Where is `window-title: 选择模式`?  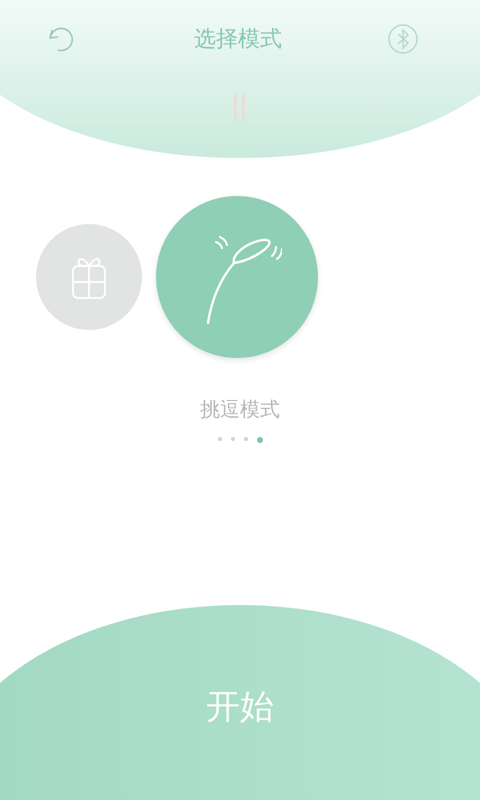
window-title: 选择模式 is located at coordinates (238, 40).